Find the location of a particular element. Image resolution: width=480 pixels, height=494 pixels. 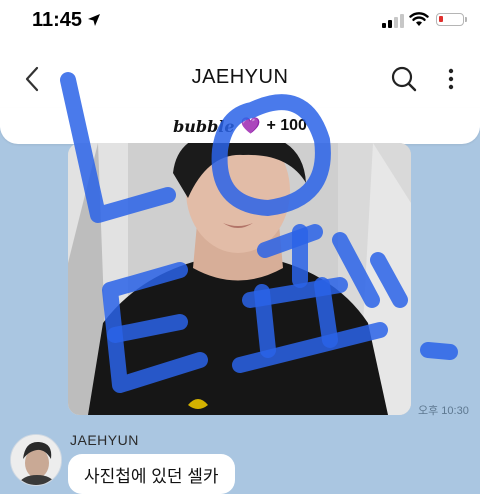

more-vertical-icon is located at coordinates (451, 79).